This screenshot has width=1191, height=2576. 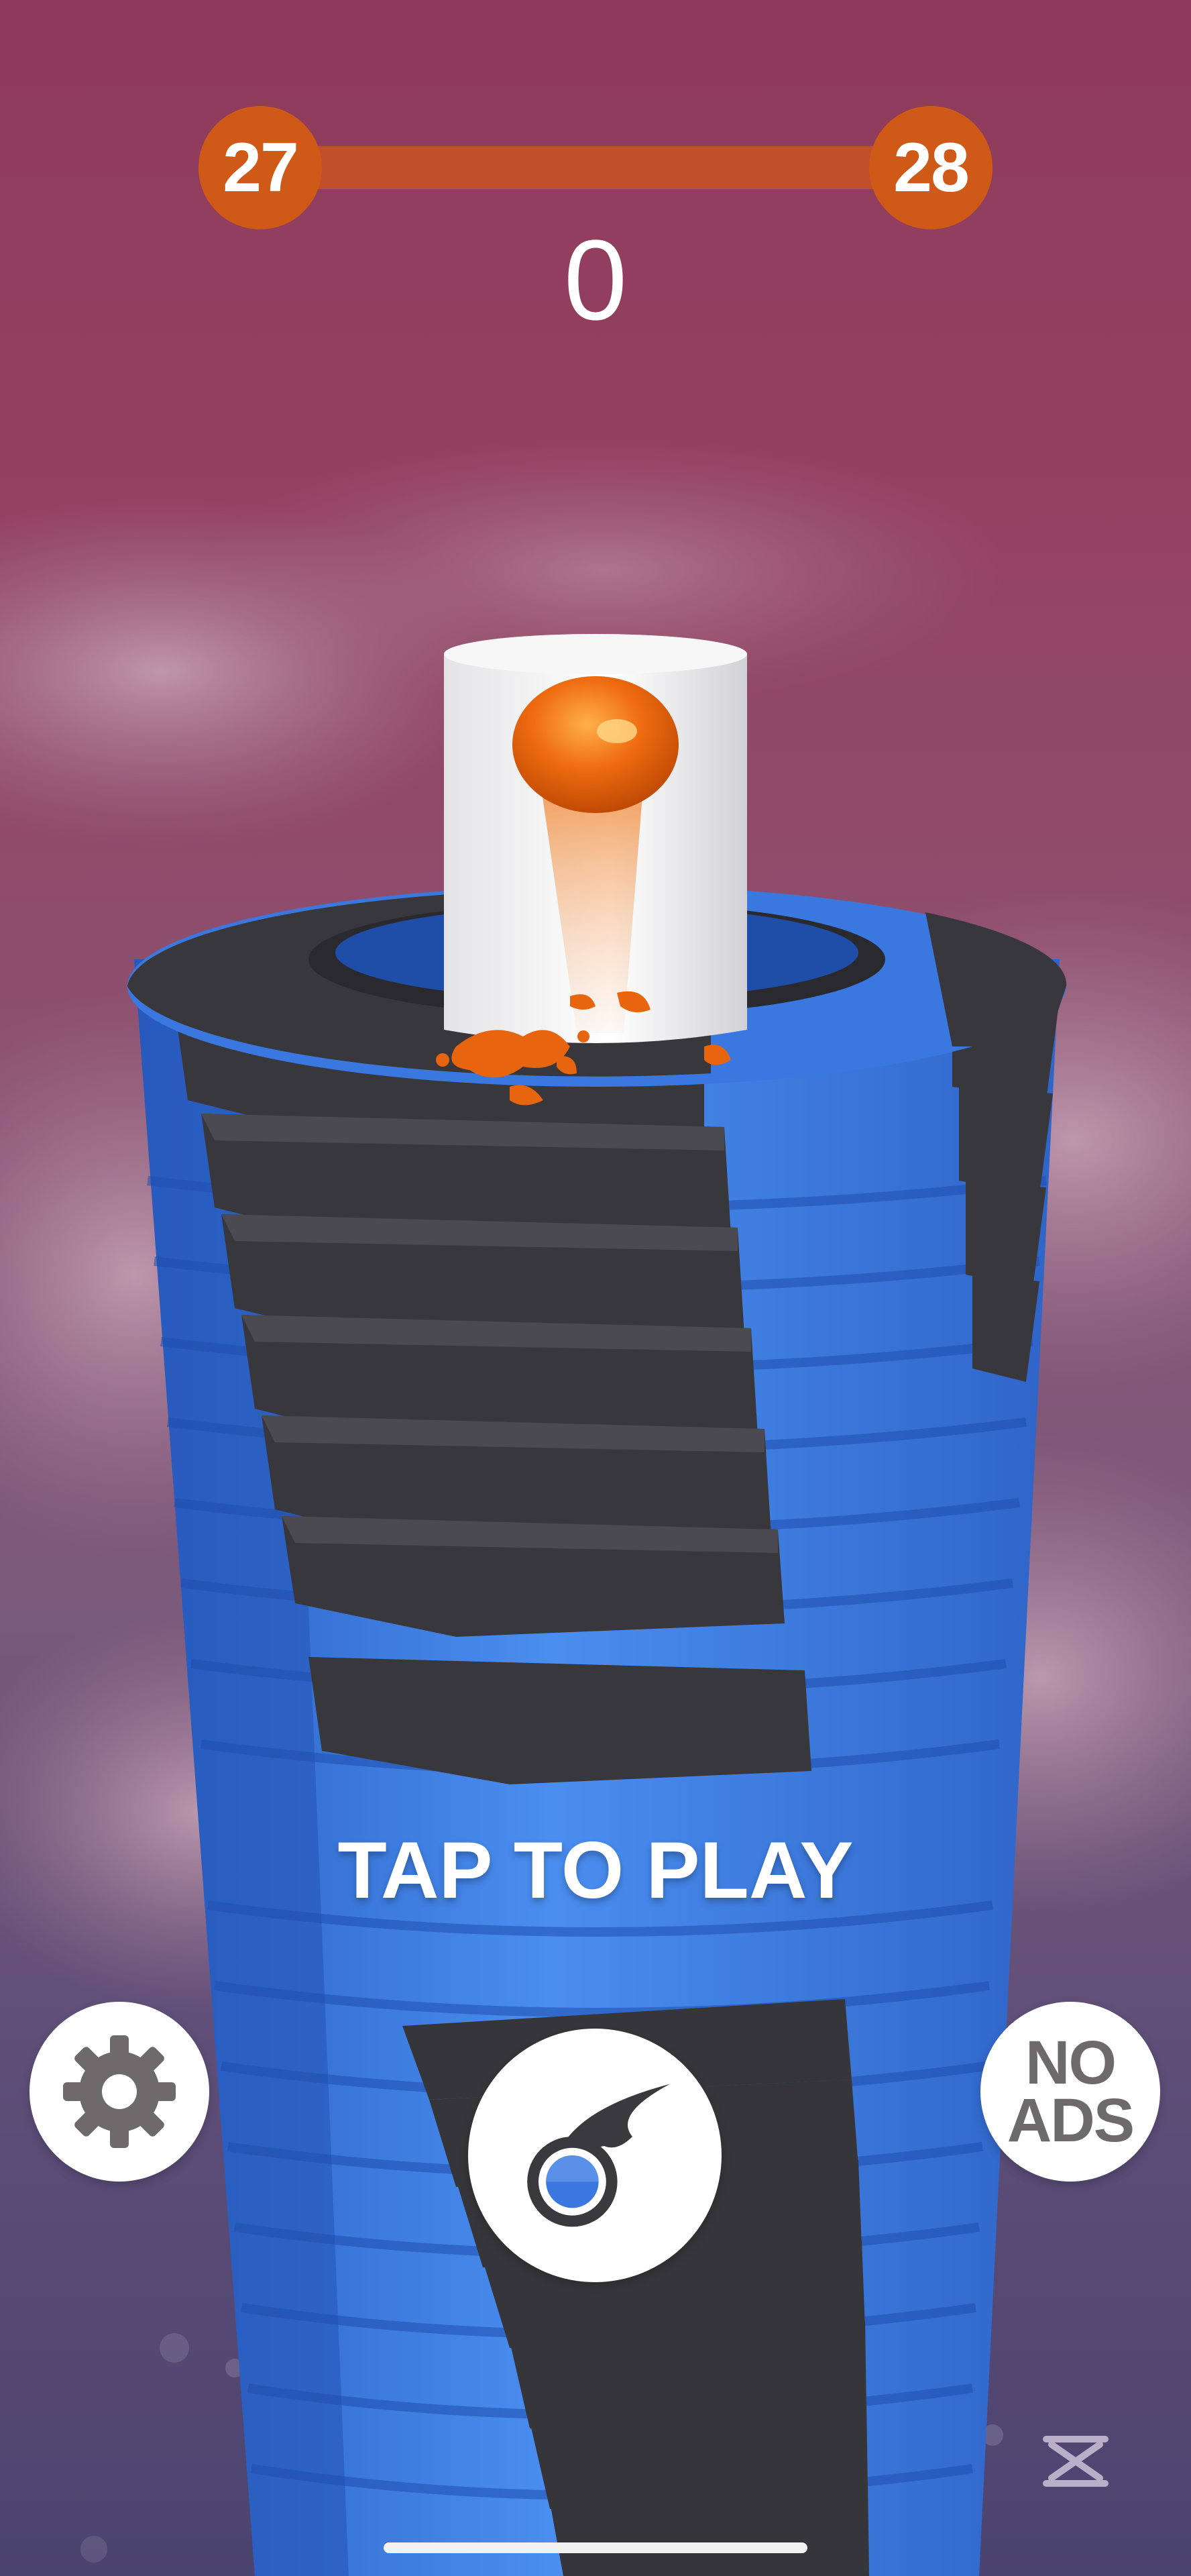 What do you see at coordinates (930, 167) in the screenshot?
I see `next-level-badge: 28` at bounding box center [930, 167].